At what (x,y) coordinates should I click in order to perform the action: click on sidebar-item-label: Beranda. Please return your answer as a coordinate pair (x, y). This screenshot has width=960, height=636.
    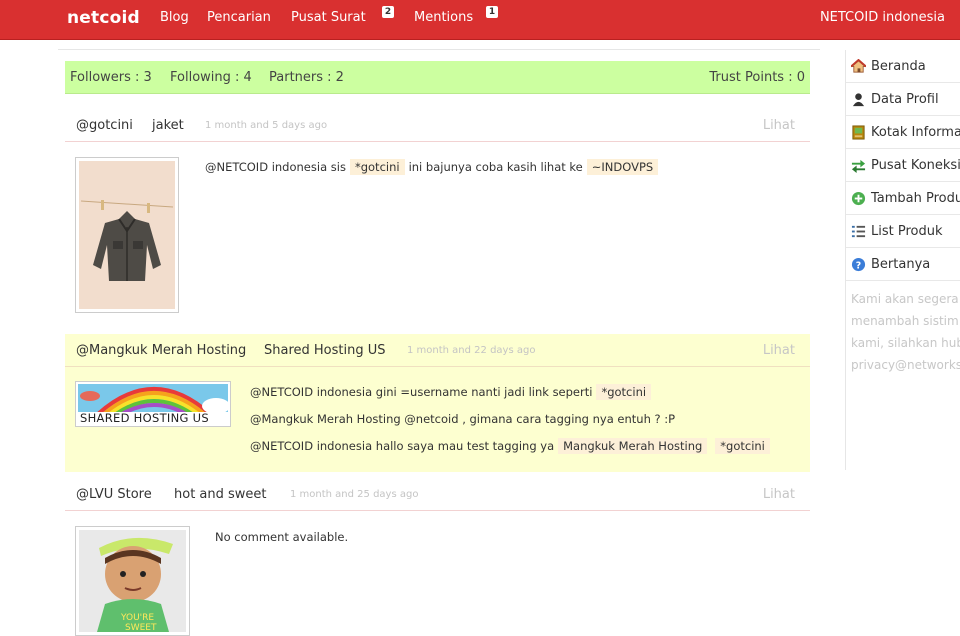
    Looking at the image, I should click on (898, 66).